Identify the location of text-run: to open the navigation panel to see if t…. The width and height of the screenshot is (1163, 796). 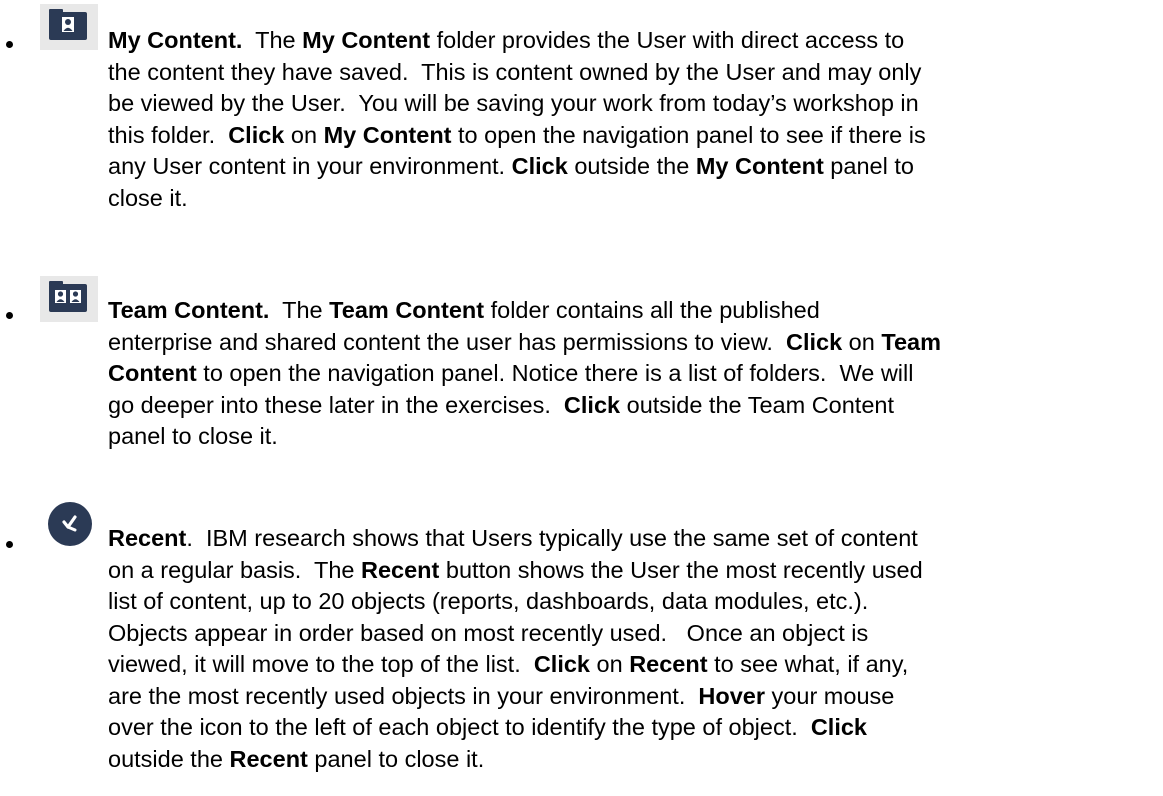
(688, 134).